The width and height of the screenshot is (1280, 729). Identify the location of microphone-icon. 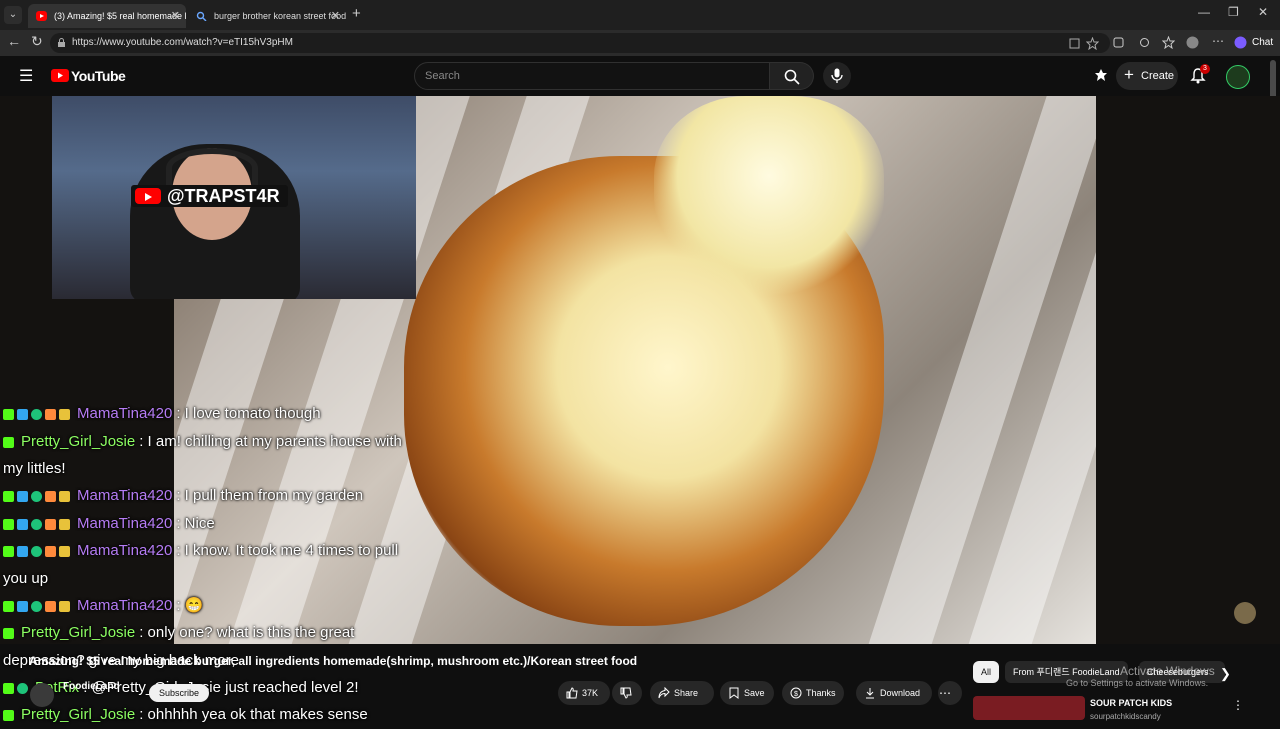
(837, 75).